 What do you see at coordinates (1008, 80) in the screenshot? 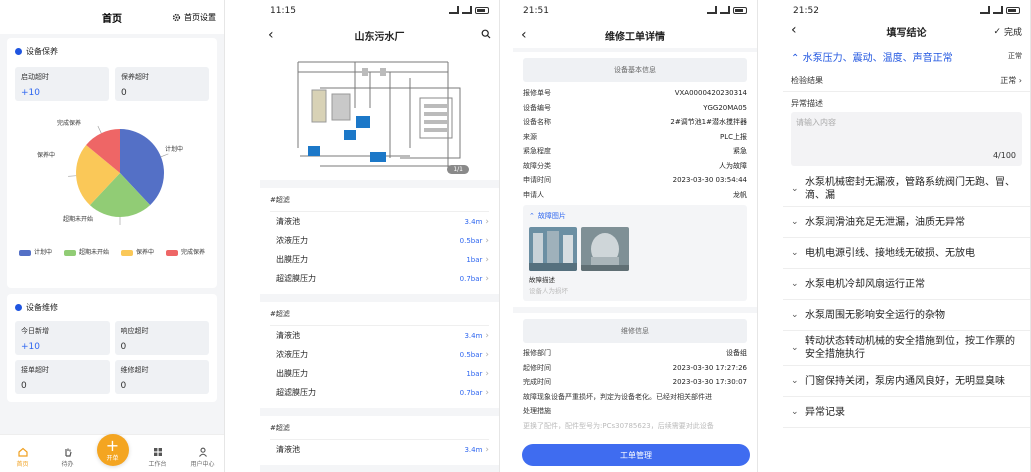
I see `result-value: 正常` at bounding box center [1008, 80].